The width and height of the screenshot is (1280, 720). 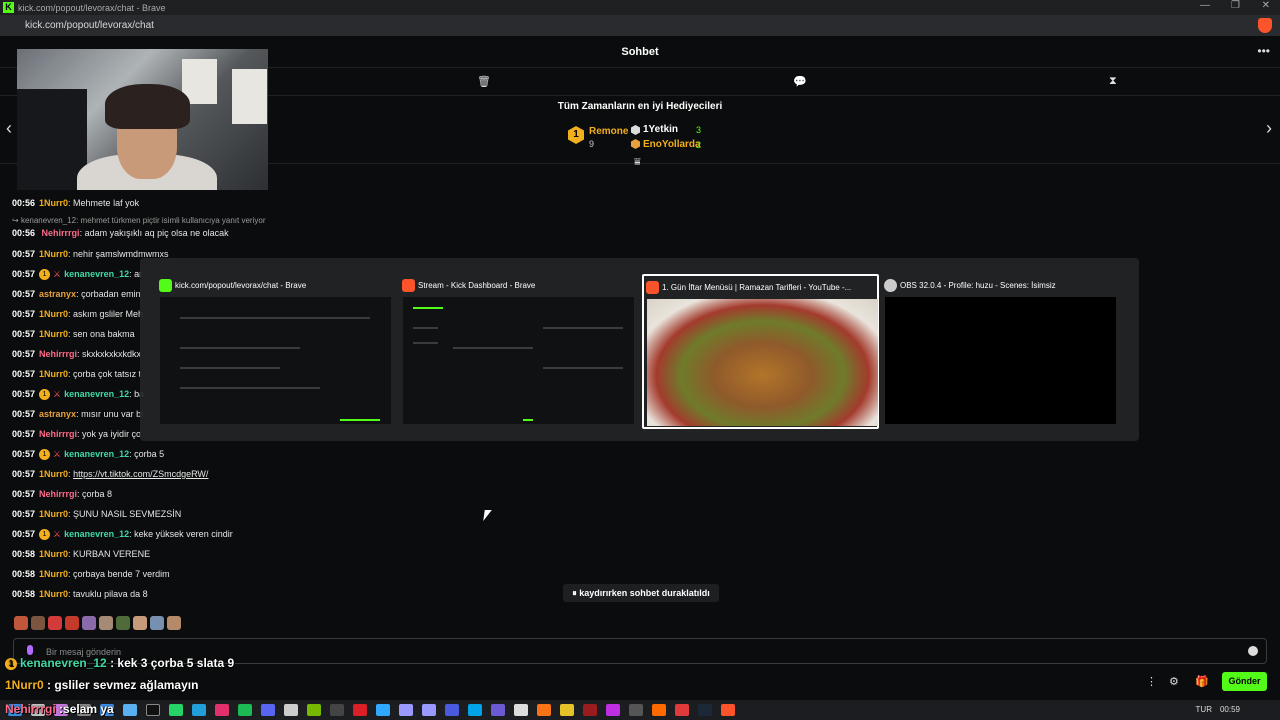 I want to click on chevron-right-icon: ›, so click(x=1269, y=128).